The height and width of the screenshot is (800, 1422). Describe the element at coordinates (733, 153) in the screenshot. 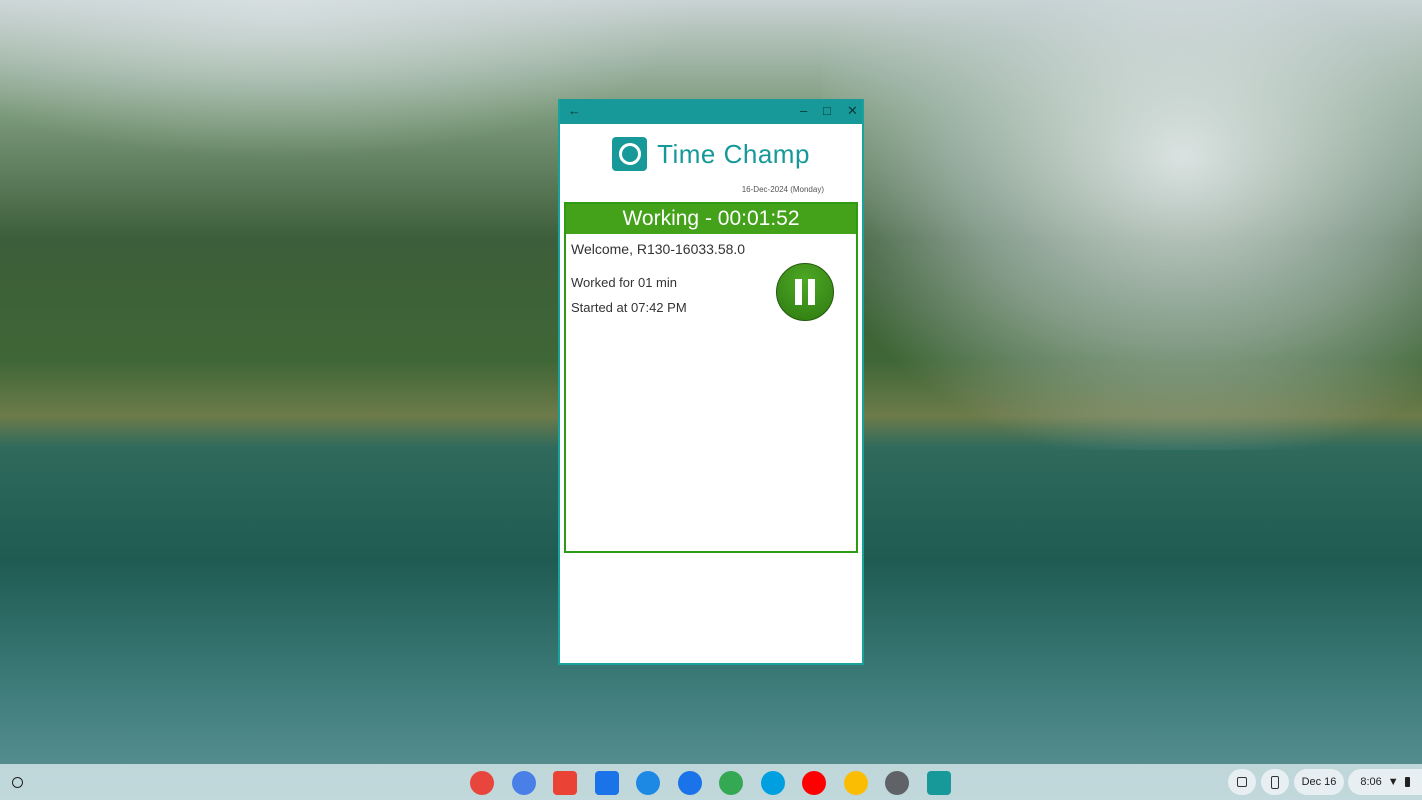

I see `app-title: Time Champ` at that location.